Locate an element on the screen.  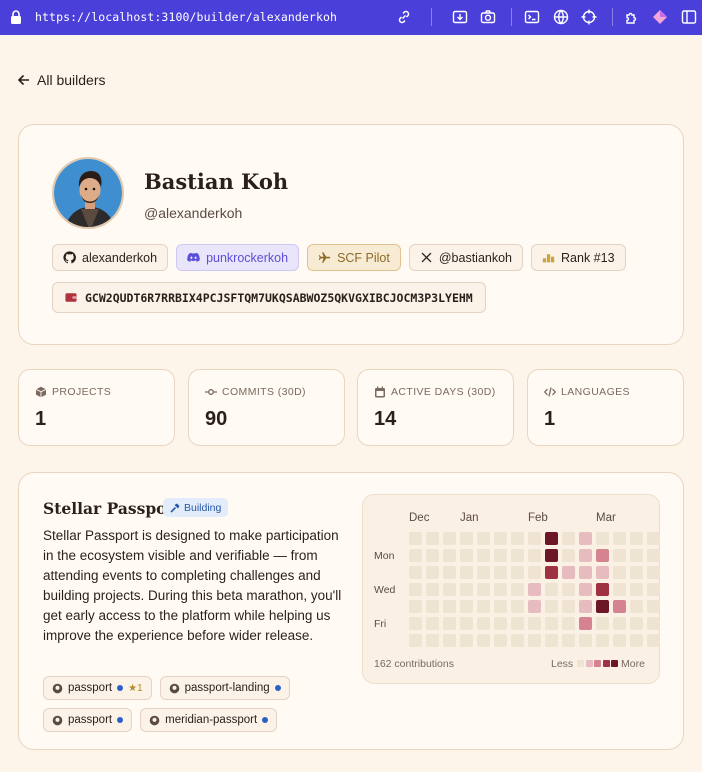
repo-name: passport is located at coordinates (90, 688).